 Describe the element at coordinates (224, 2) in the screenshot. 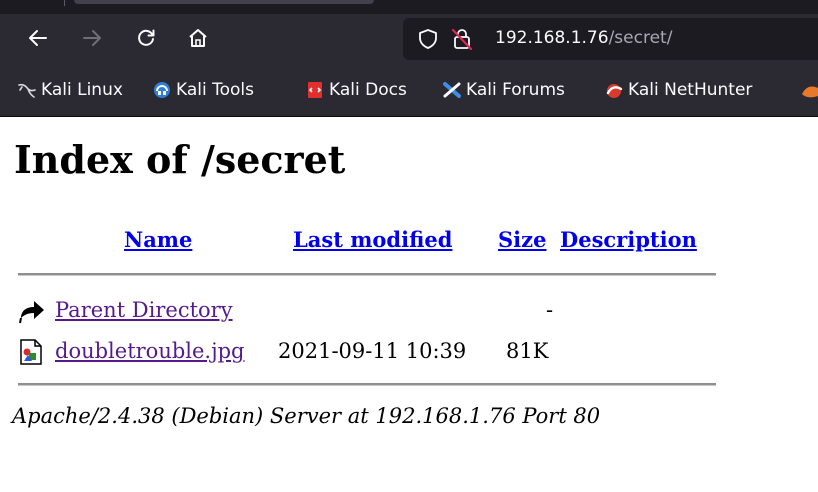

I see `active-tab` at that location.